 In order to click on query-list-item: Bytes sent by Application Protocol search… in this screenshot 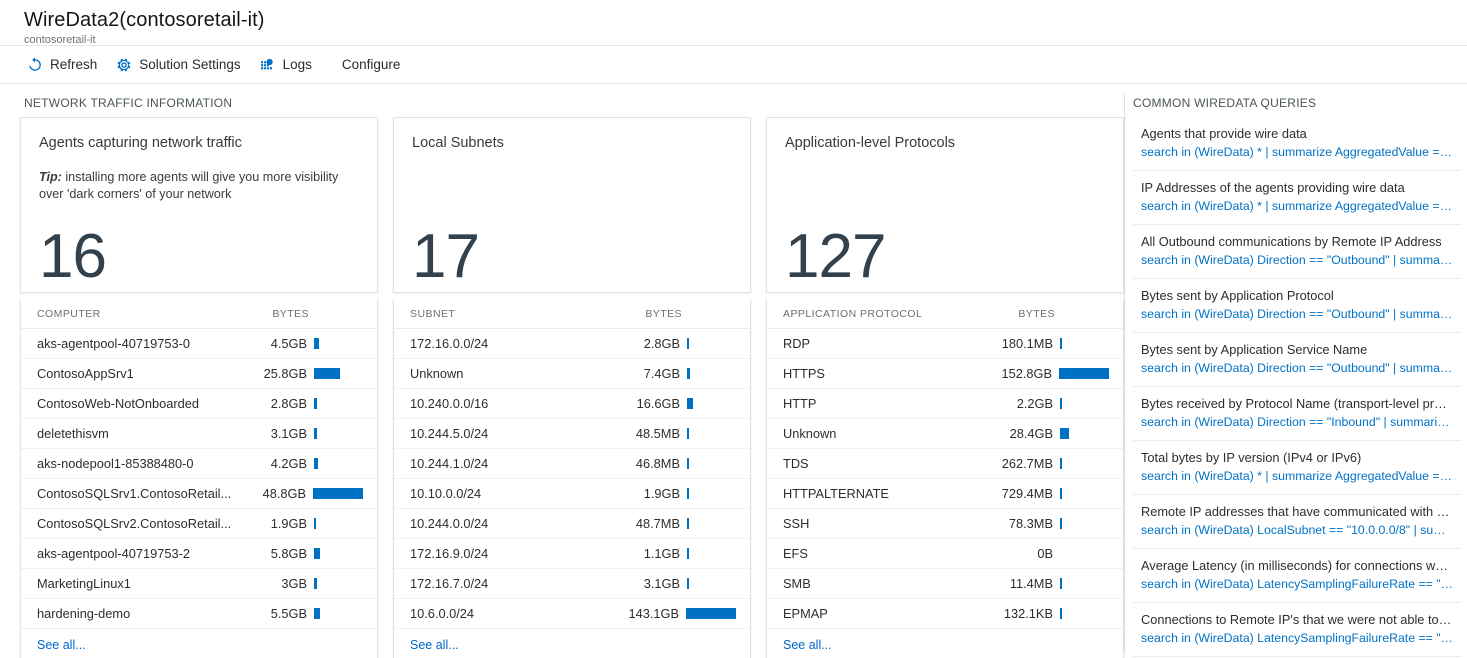, I will do `click(1297, 306)`.